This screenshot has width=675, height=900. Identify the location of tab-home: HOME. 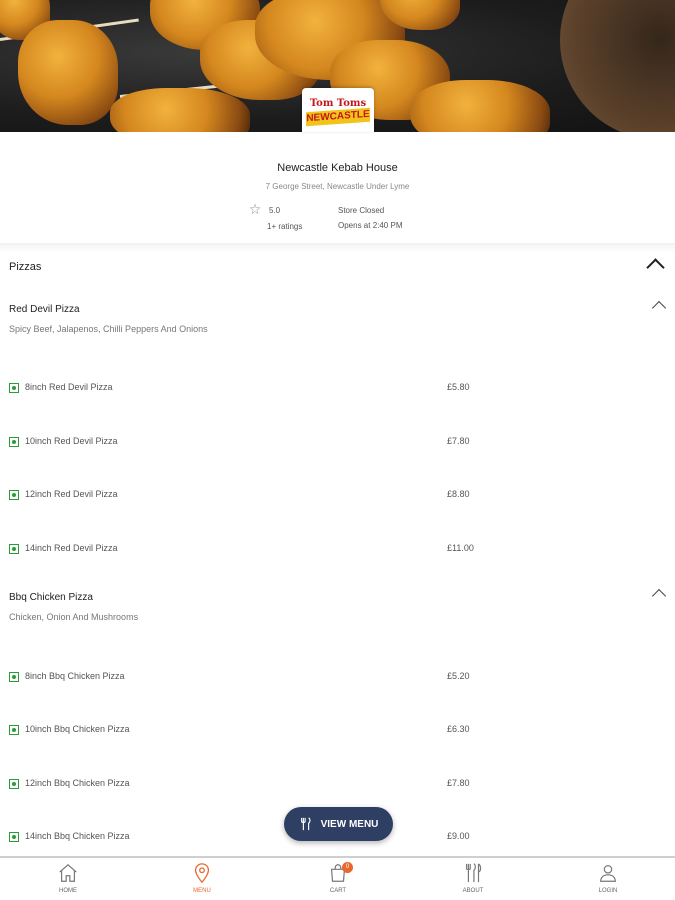
(68, 878).